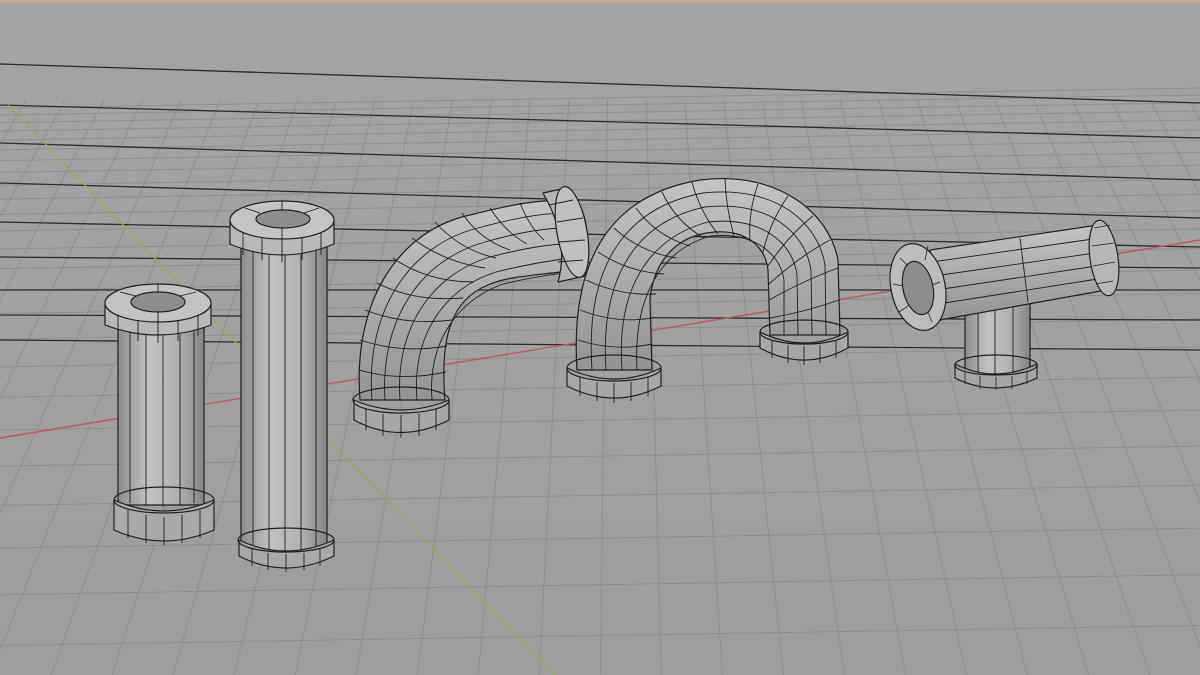 The height and width of the screenshot is (675, 1200). I want to click on long-straight-pipe-mesh, so click(282, 386).